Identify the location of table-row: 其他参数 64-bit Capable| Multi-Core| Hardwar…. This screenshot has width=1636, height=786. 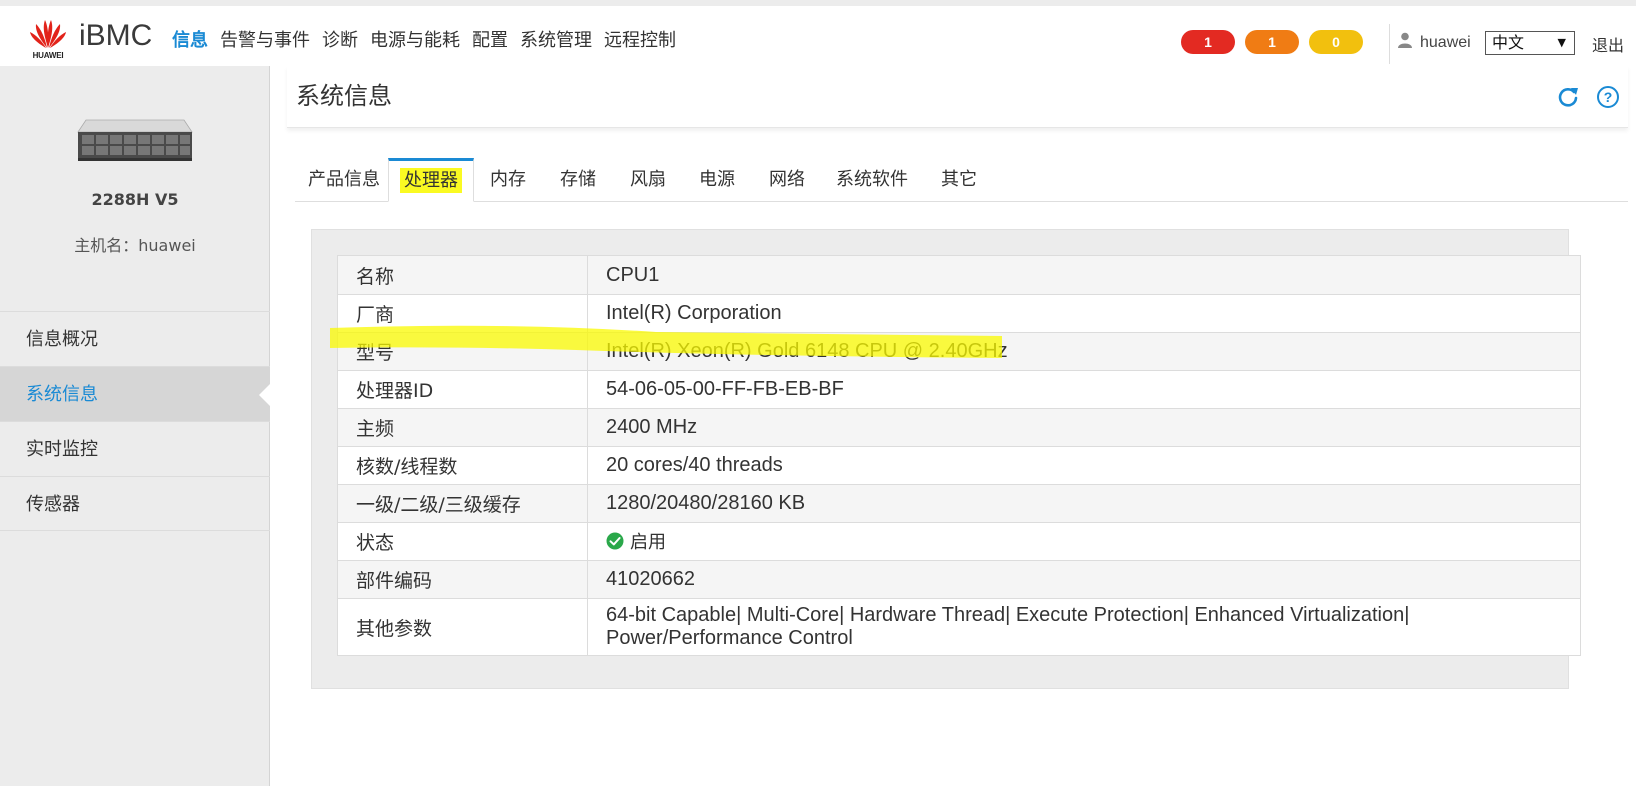
(959, 627).